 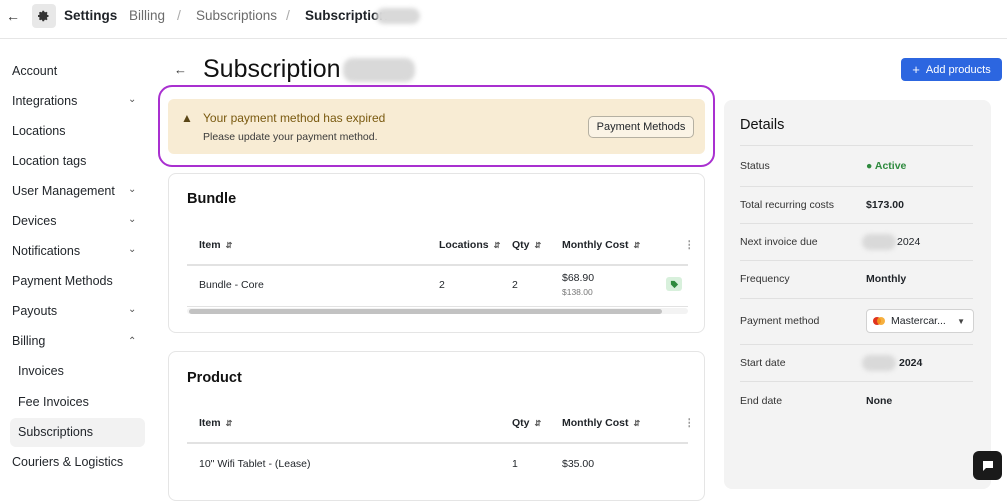 I want to click on sidebar-item-user-management: User Management, so click(x=63, y=191).